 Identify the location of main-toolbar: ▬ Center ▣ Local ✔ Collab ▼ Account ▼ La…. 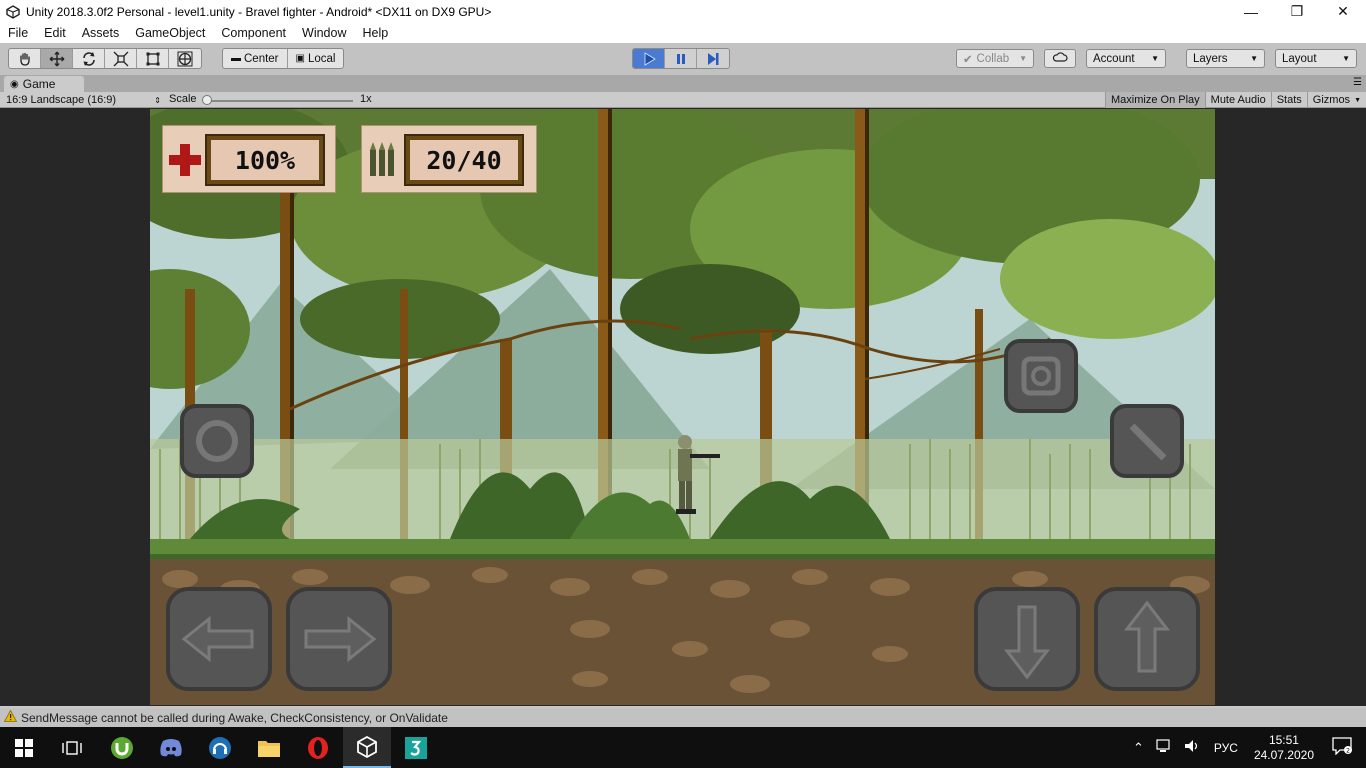
(683, 59).